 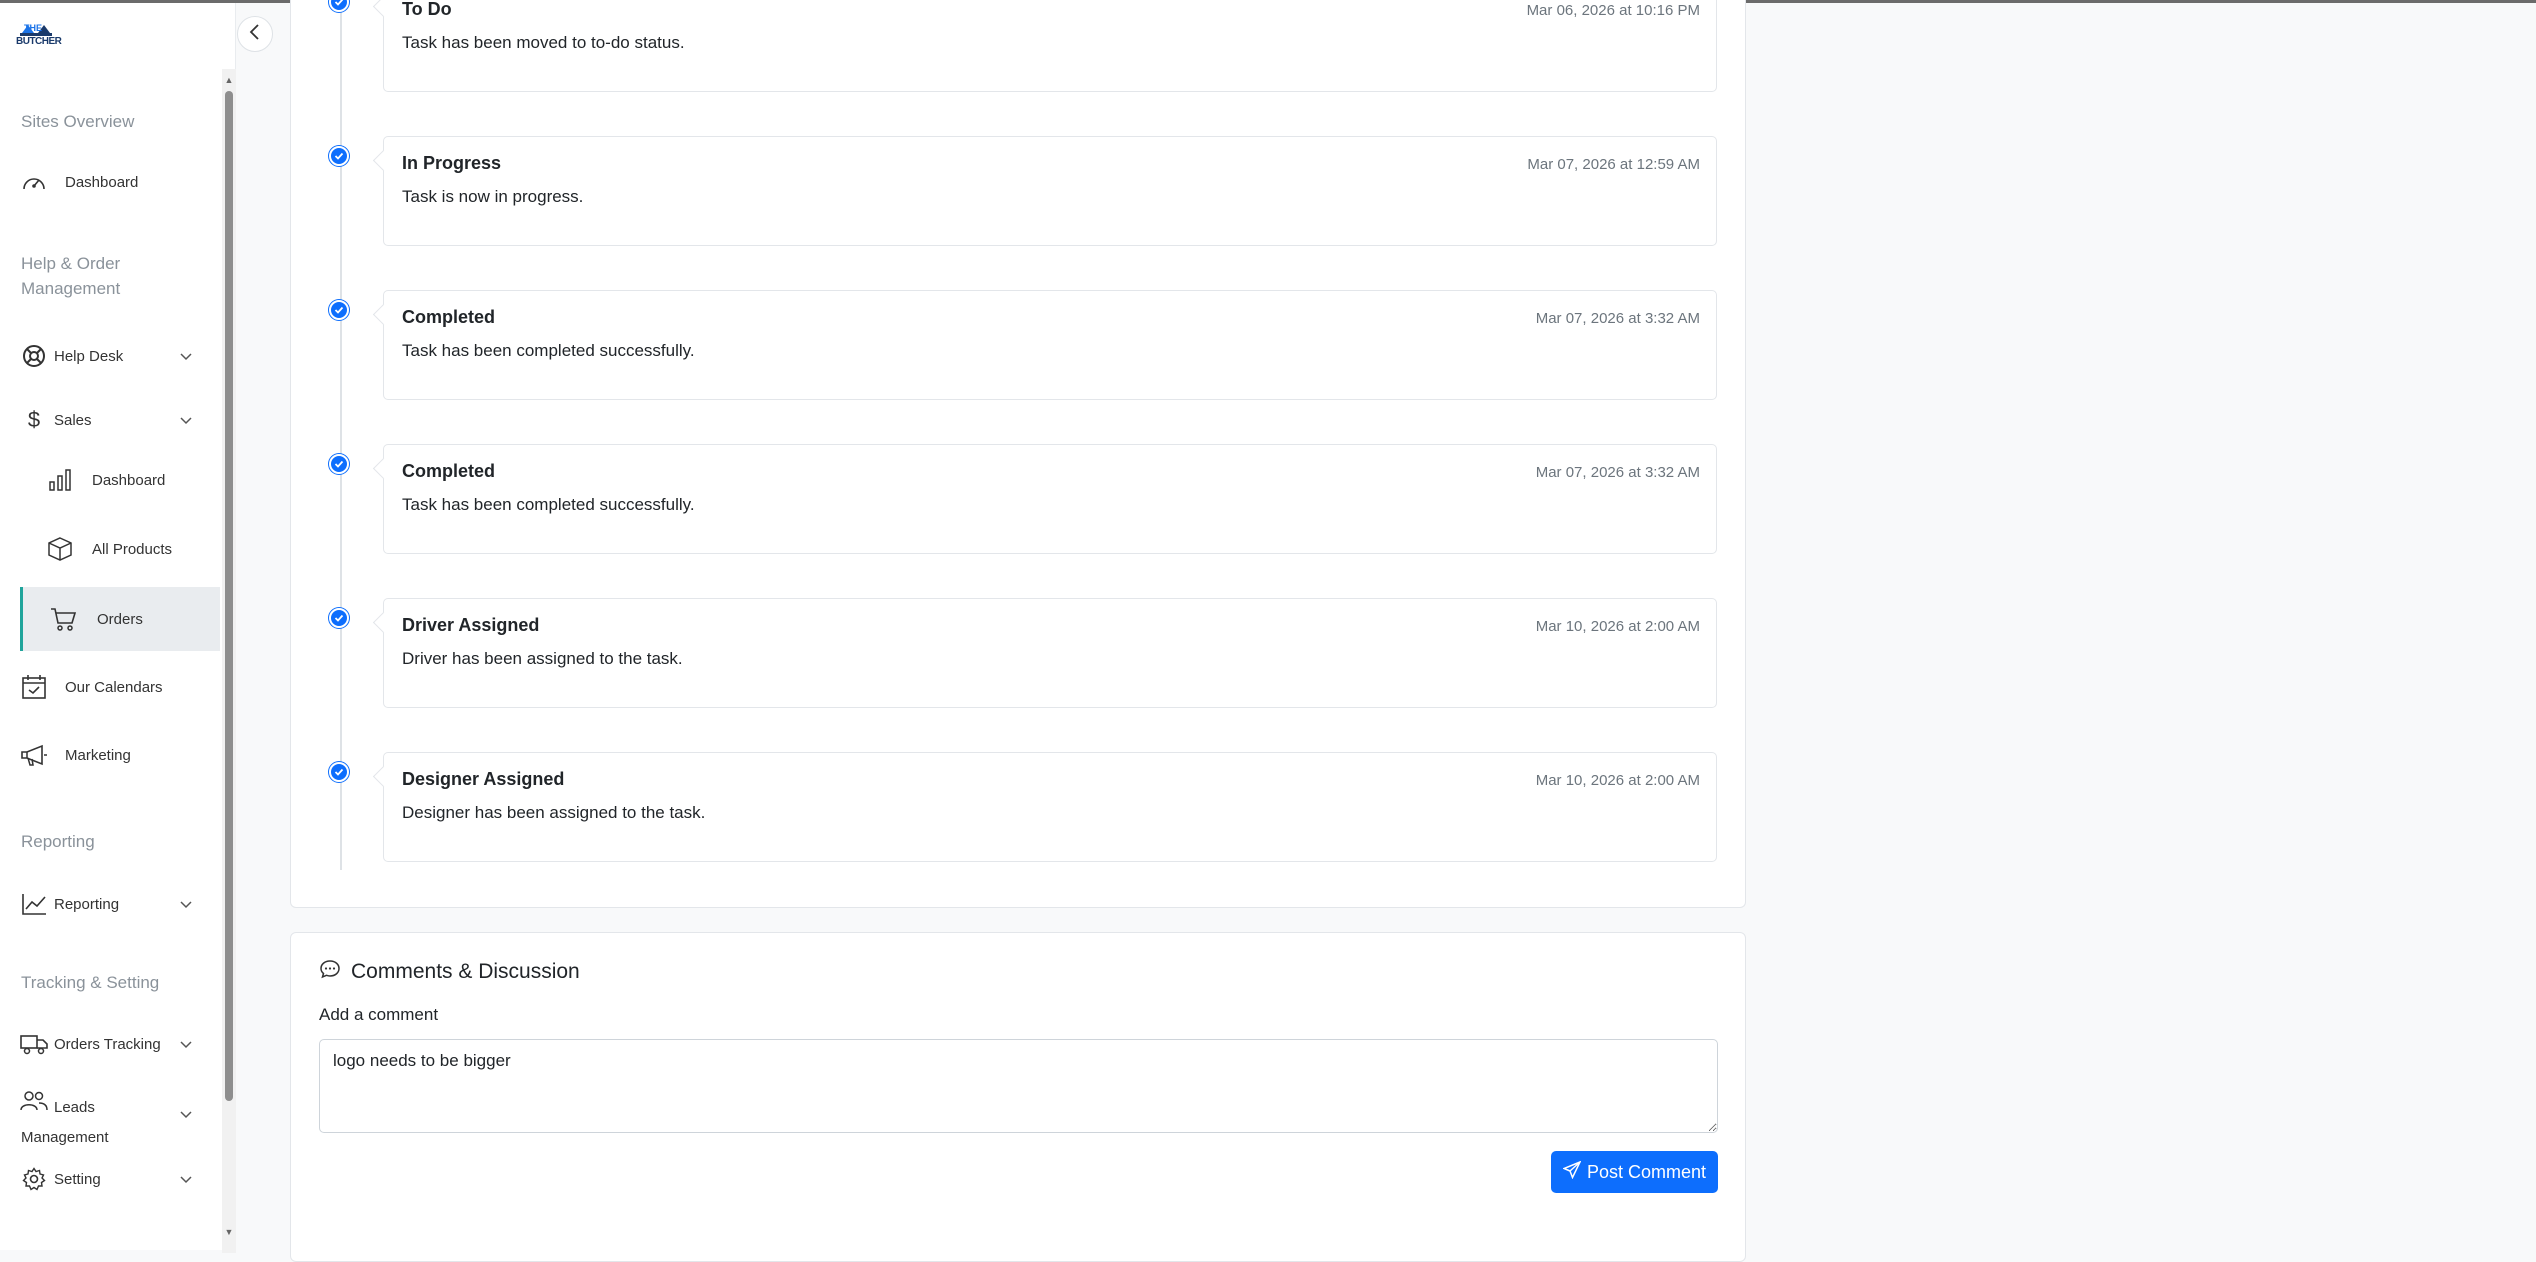 What do you see at coordinates (60, 549) in the screenshot?
I see `box-icon` at bounding box center [60, 549].